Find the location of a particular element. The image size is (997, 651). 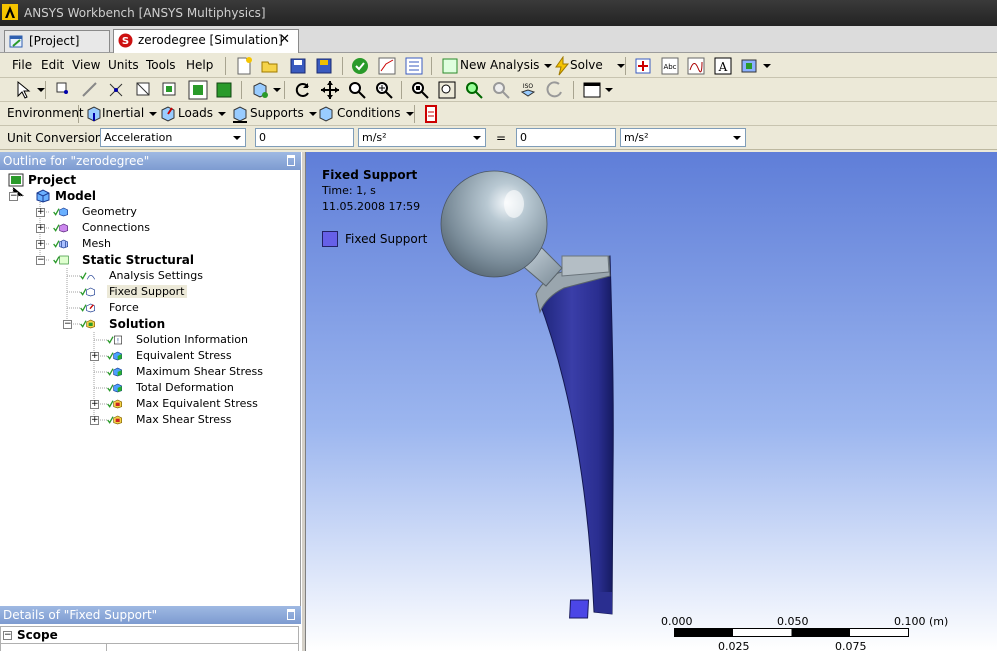

solve-button: Solve is located at coordinates (597, 65).